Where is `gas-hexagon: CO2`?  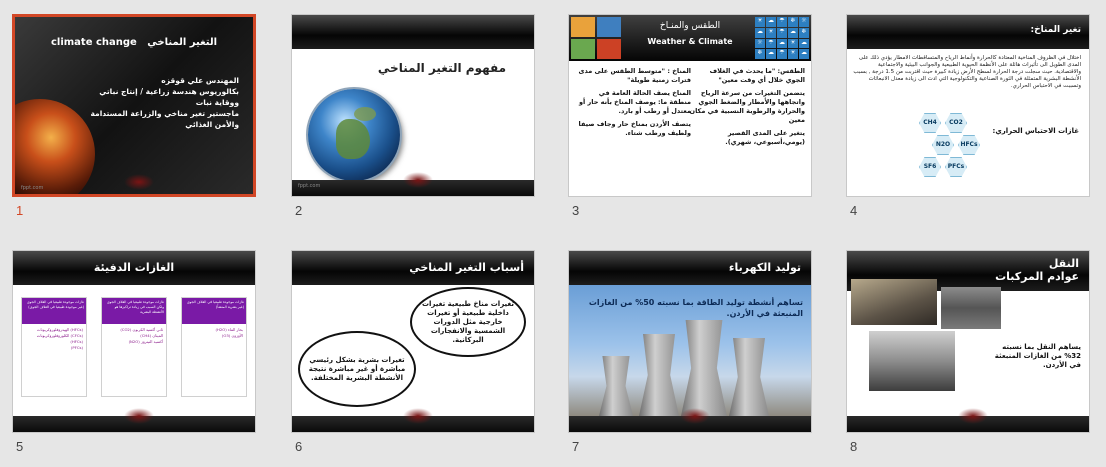 gas-hexagon: CO2 is located at coordinates (956, 123).